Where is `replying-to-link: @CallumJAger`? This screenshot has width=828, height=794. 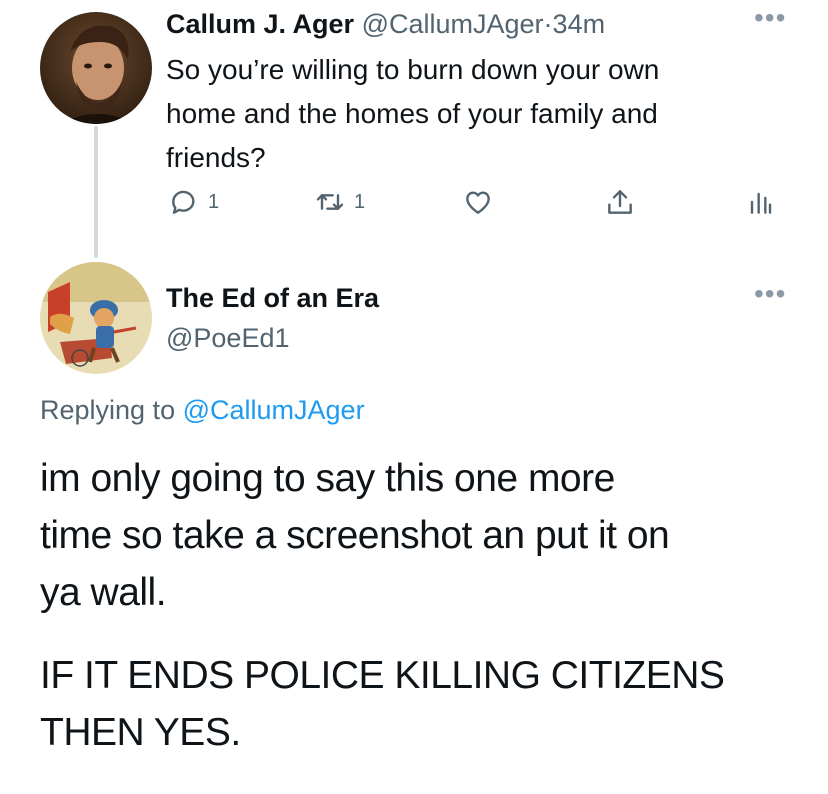
replying-to-link: @CallumJAger is located at coordinates (274, 410).